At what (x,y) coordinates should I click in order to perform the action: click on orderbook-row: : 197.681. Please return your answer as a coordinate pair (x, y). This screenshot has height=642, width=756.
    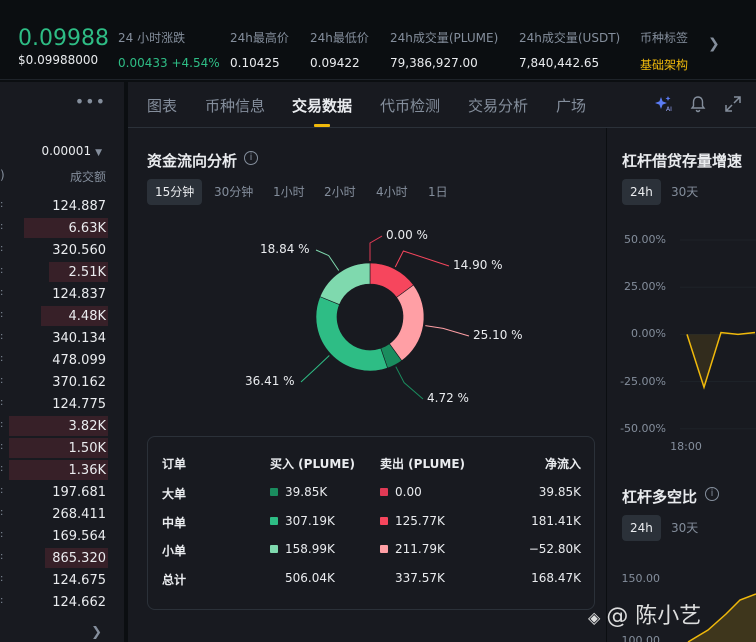
    Looking at the image, I should click on (62, 493).